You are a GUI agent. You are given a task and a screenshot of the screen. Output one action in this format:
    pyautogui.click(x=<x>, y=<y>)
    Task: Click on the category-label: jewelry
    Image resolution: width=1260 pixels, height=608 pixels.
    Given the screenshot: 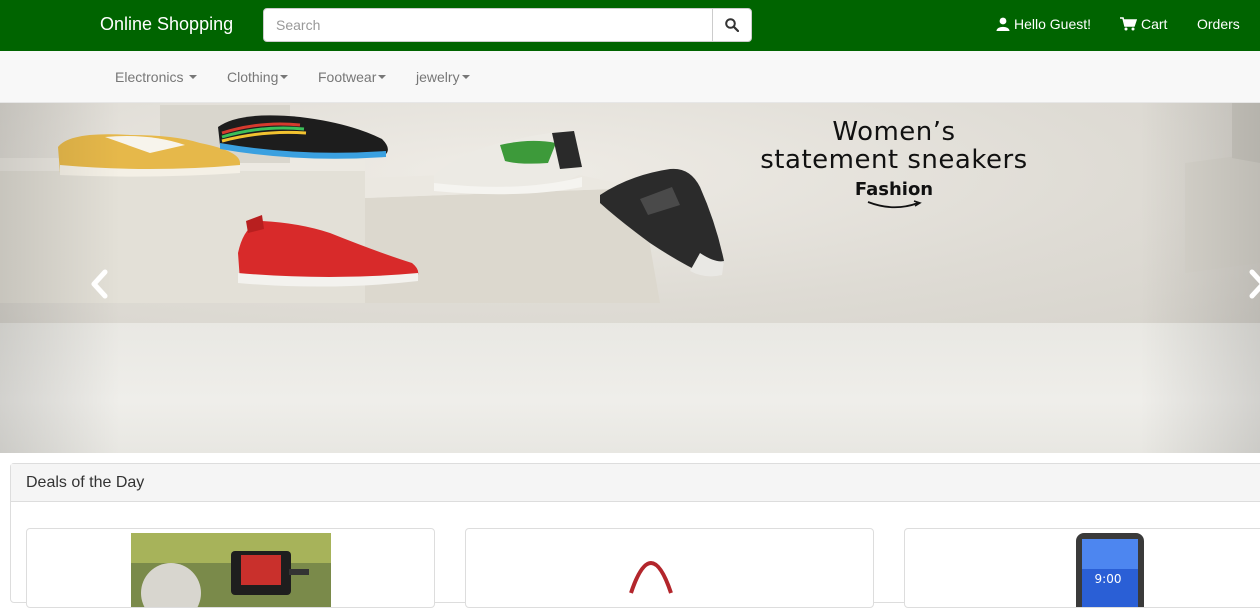 What is the action you would take?
    pyautogui.click(x=438, y=77)
    